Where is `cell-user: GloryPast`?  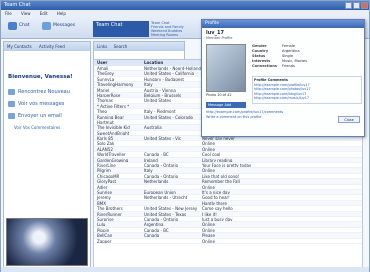 cell-user: GloryPast is located at coordinates (107, 181).